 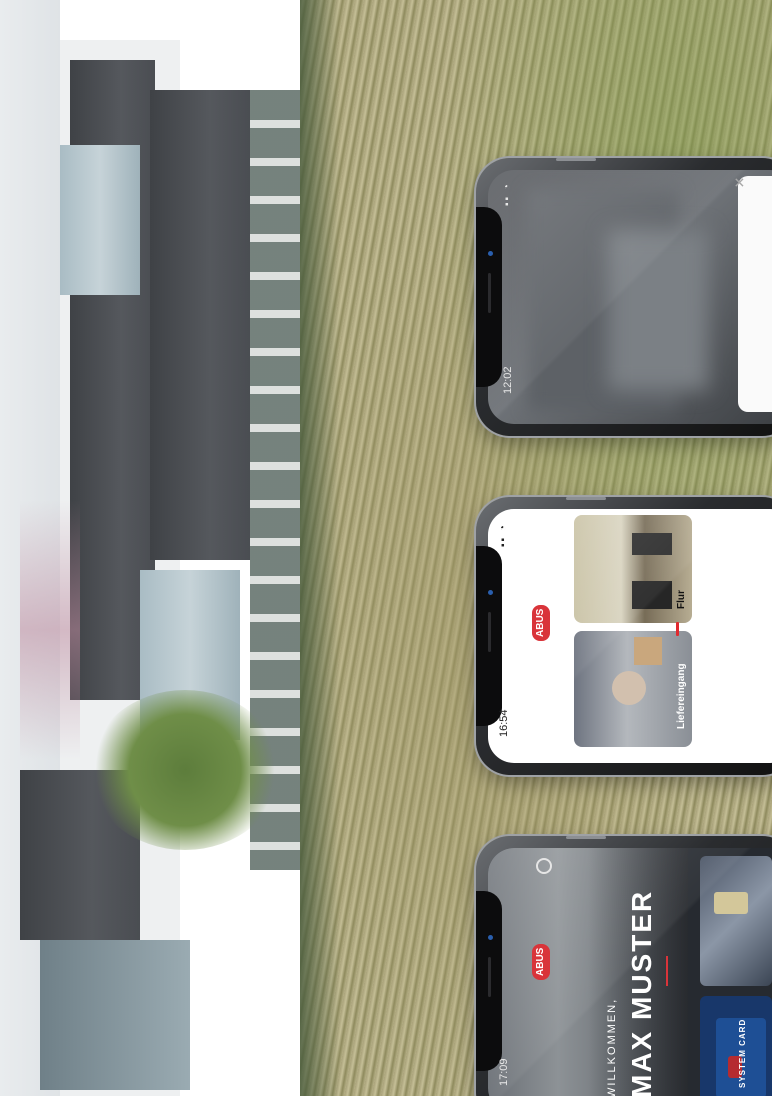 What do you see at coordinates (755, 294) in the screenshot?
I see `dialog-sheet` at bounding box center [755, 294].